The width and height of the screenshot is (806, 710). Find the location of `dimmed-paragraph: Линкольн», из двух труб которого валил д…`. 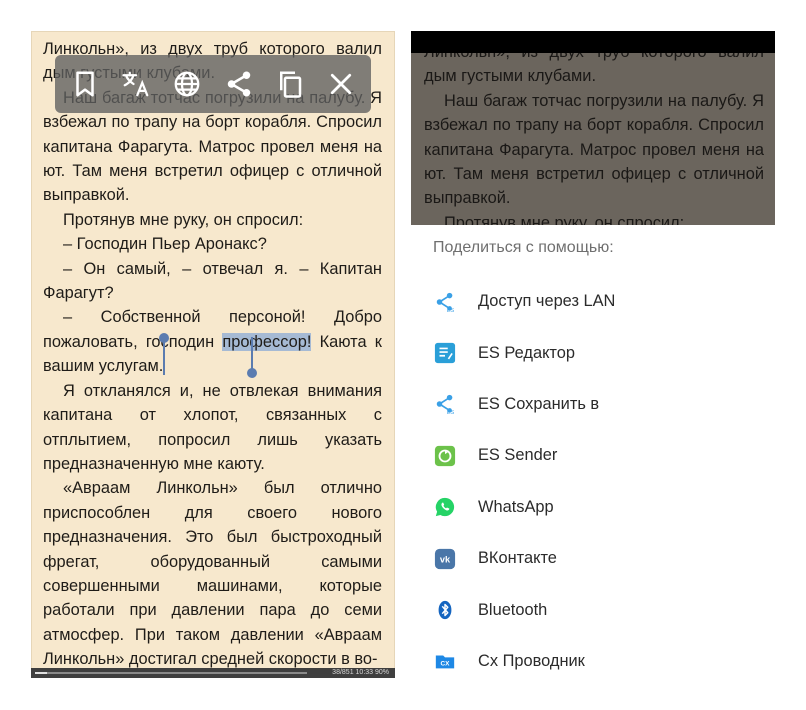

dimmed-paragraph: Линкольн», из двух труб которого валил д… is located at coordinates (594, 69).